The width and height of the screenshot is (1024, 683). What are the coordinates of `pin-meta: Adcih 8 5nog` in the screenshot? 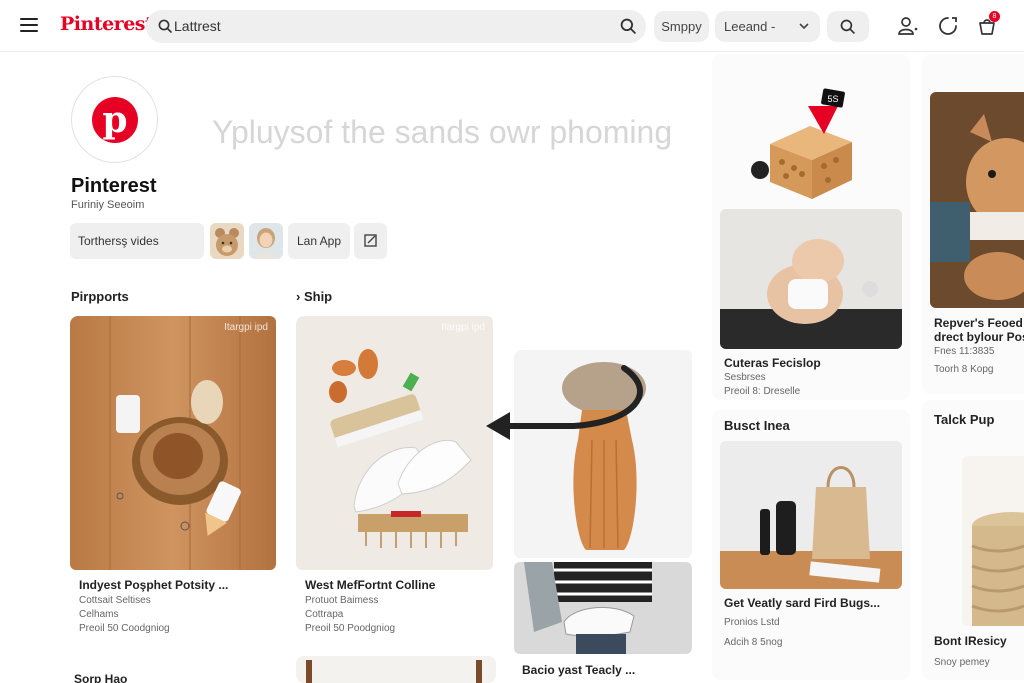 It's located at (753, 642).